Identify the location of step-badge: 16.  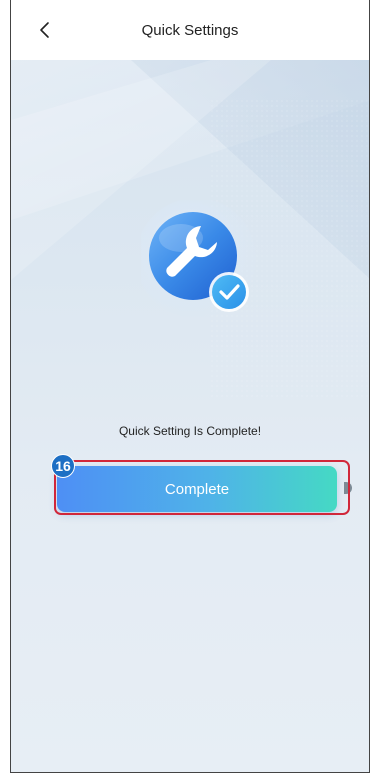
(63, 466).